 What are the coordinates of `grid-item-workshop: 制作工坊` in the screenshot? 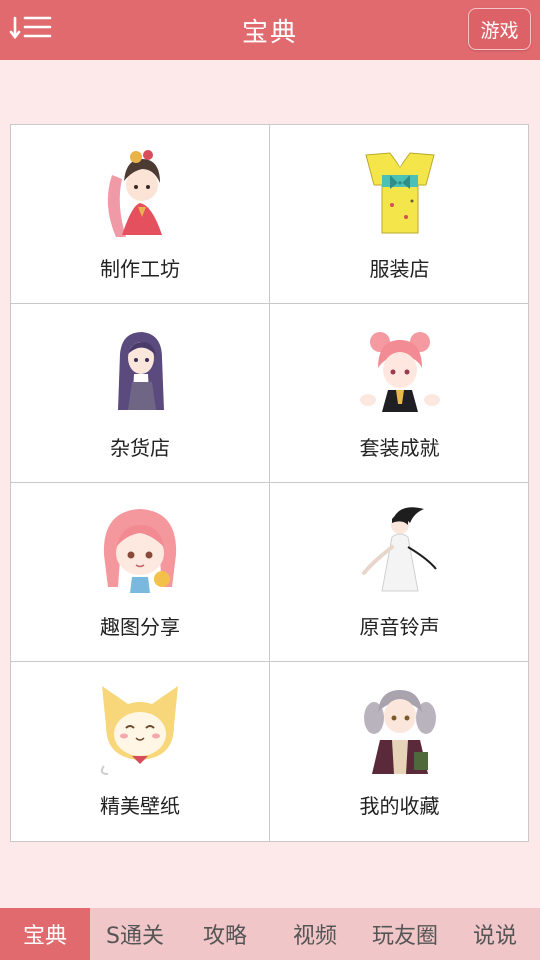 It's located at (140, 214).